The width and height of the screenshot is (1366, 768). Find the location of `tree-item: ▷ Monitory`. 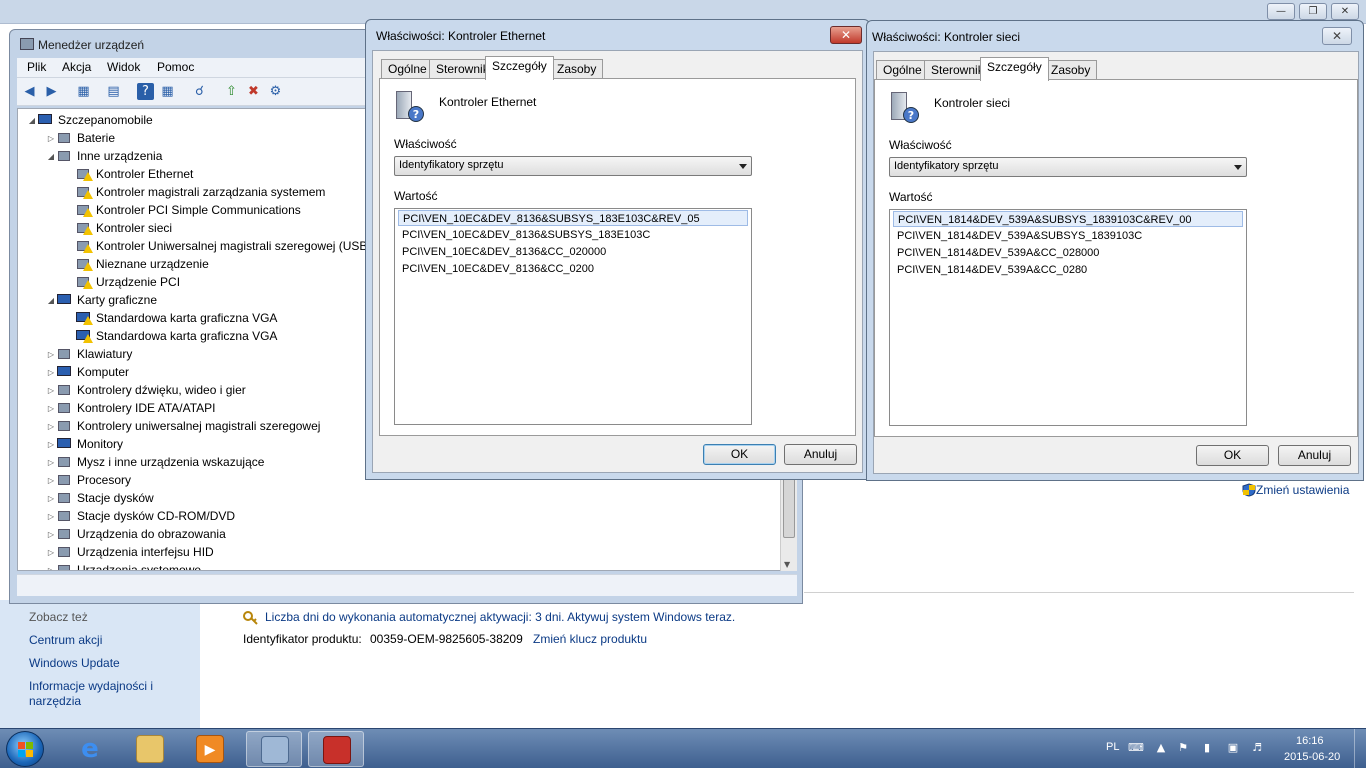

tree-item: ▷ Monitory is located at coordinates (84, 444).